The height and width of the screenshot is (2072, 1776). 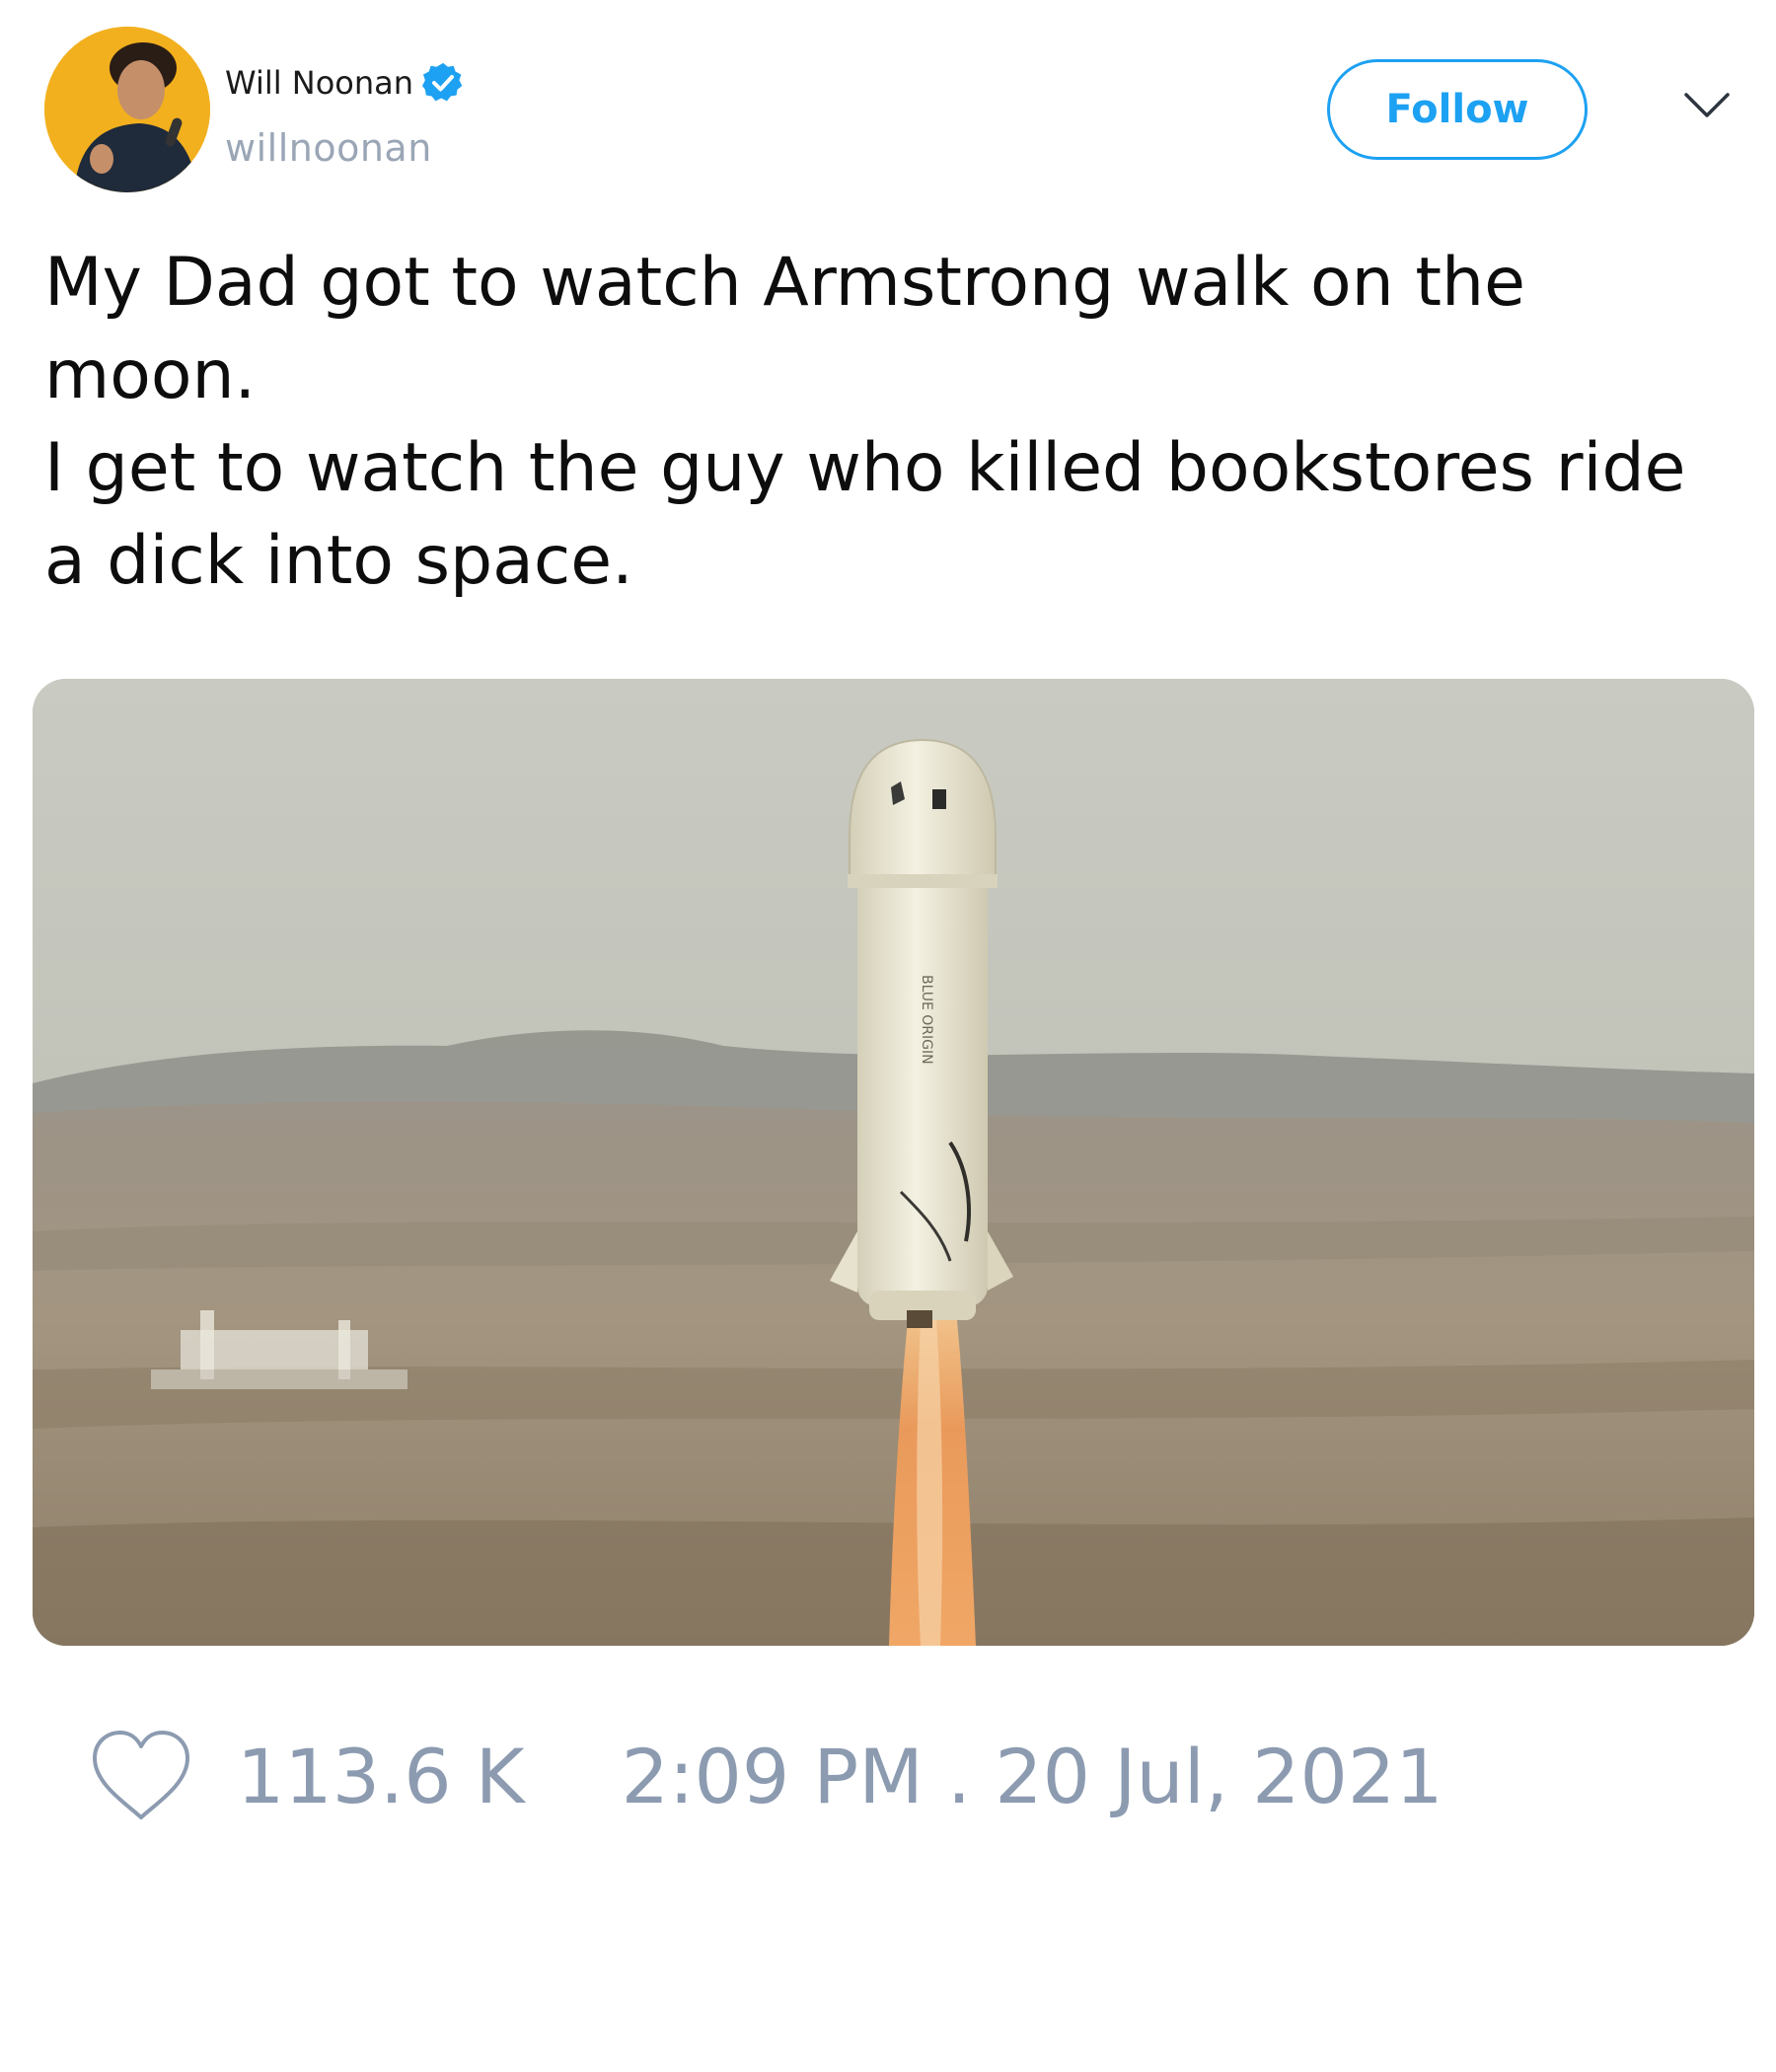 I want to click on tweet-text-line: moon., so click(x=151, y=375).